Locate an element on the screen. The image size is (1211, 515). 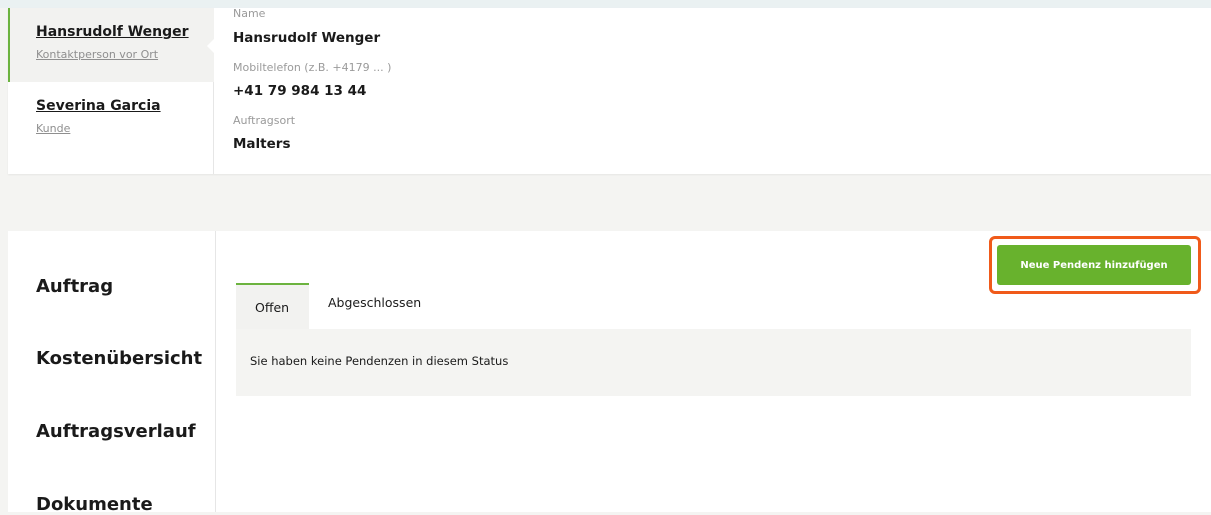
add-pendenz-button: Neue Pendenz hinzufügen is located at coordinates (1094, 265).